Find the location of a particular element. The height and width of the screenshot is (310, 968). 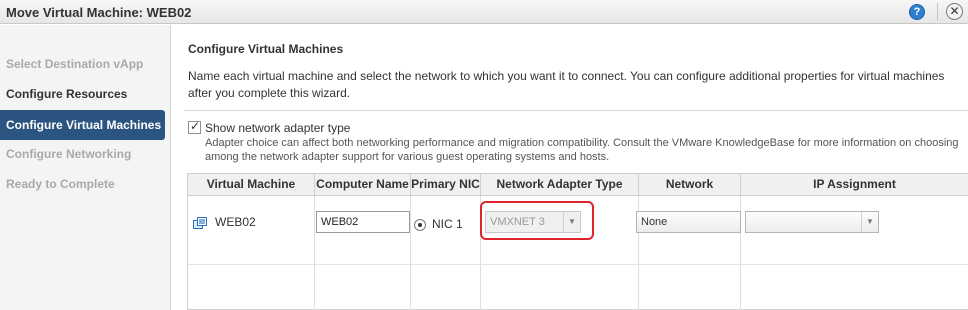

radio-selected-dot is located at coordinates (420, 225).